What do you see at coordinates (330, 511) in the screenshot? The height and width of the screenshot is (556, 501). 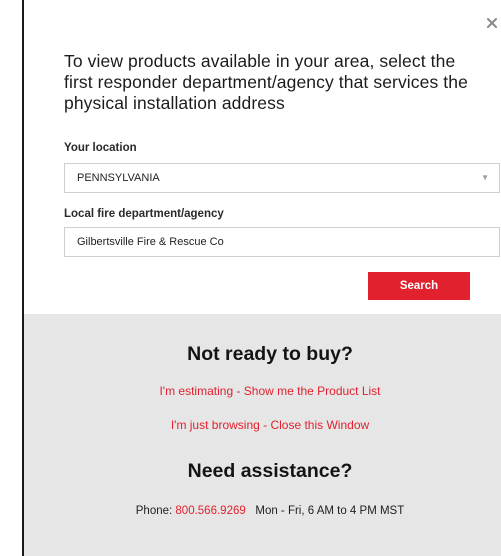 I see `business-hours: Mon - Fri, 6 AM to 4 PM MST` at bounding box center [330, 511].